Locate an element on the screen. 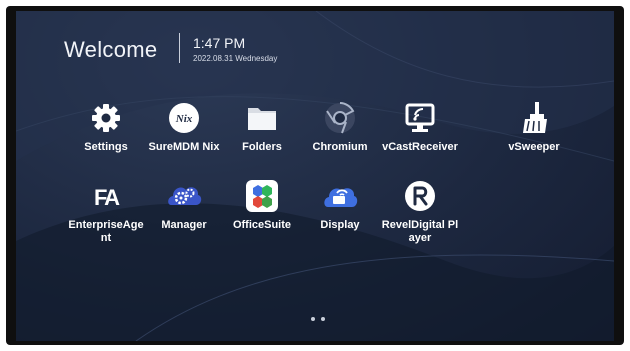 Image resolution: width=630 pixels, height=351 pixels. app-vsweeper: vSweeper is located at coordinates (534, 126).